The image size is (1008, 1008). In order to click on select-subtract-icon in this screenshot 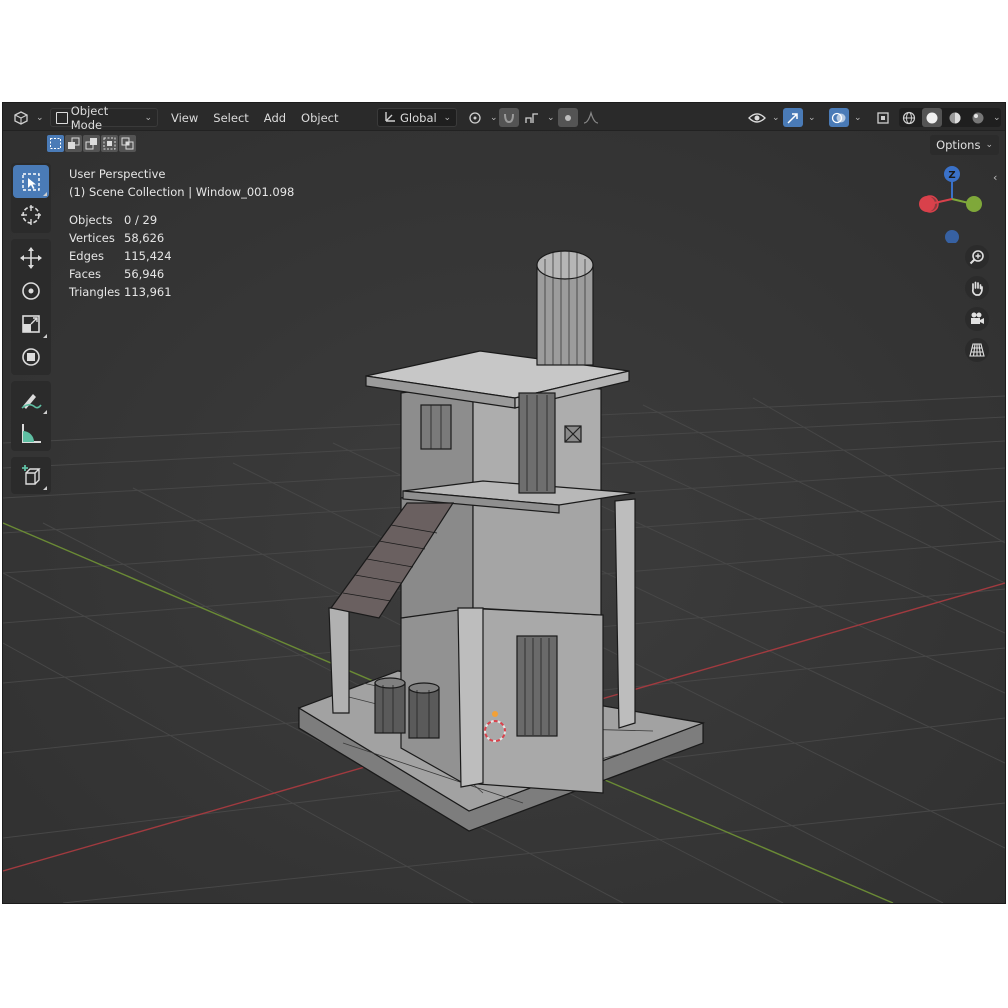, I will do `click(91, 143)`.